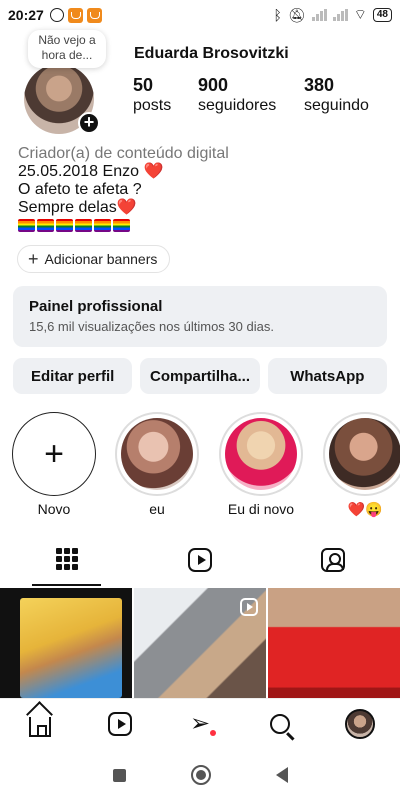 Image resolution: width=400 pixels, height=800 pixels. I want to click on bio-line: Sempre delas❤️, so click(203, 208).